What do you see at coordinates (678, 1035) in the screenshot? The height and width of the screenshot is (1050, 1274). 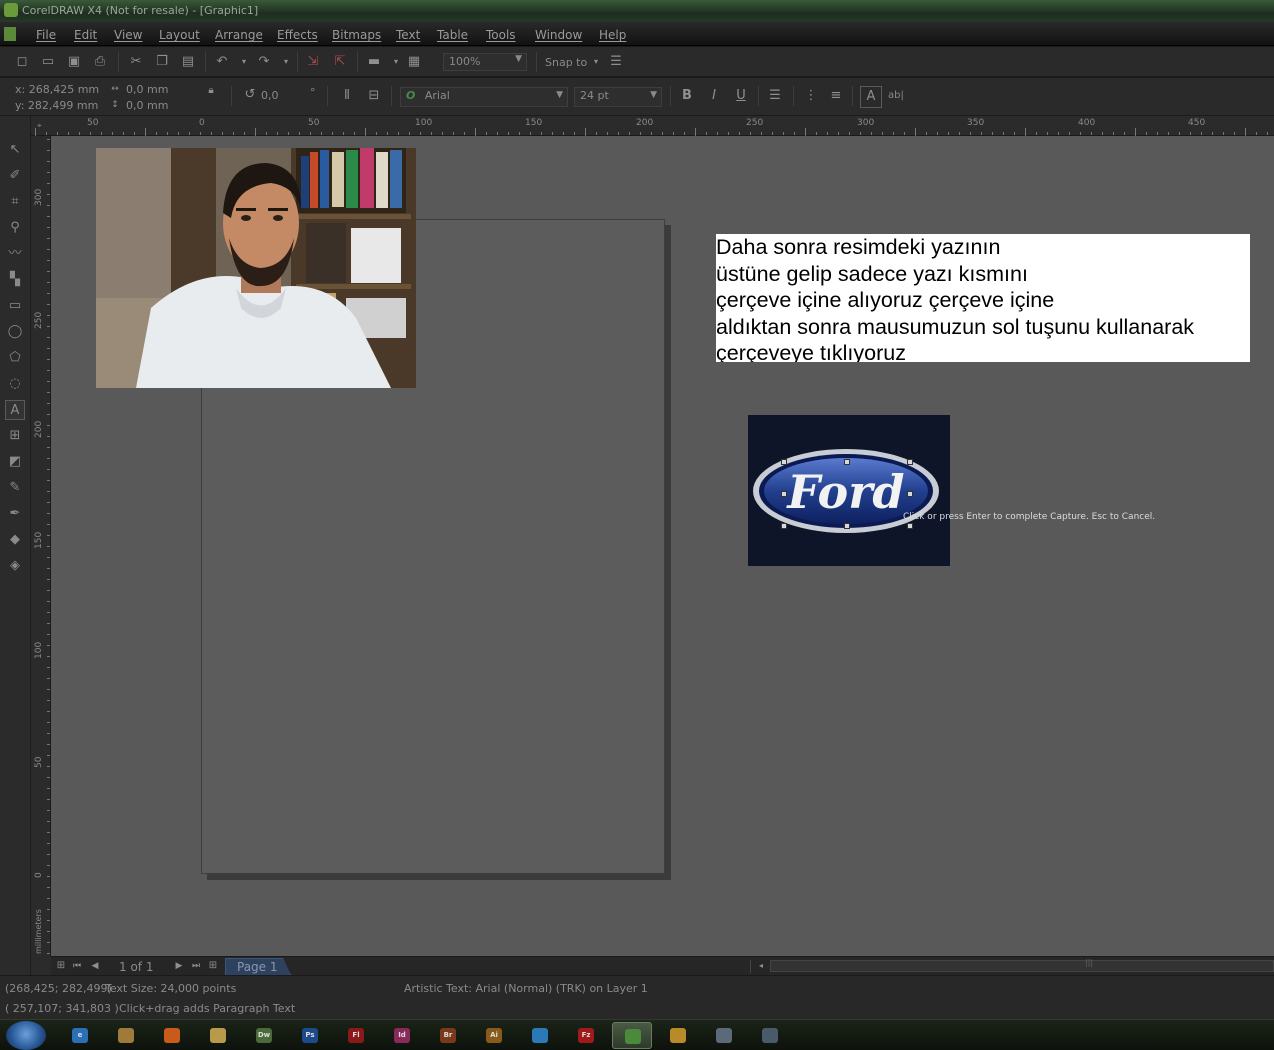 I see `taskbar-media-player-button` at bounding box center [678, 1035].